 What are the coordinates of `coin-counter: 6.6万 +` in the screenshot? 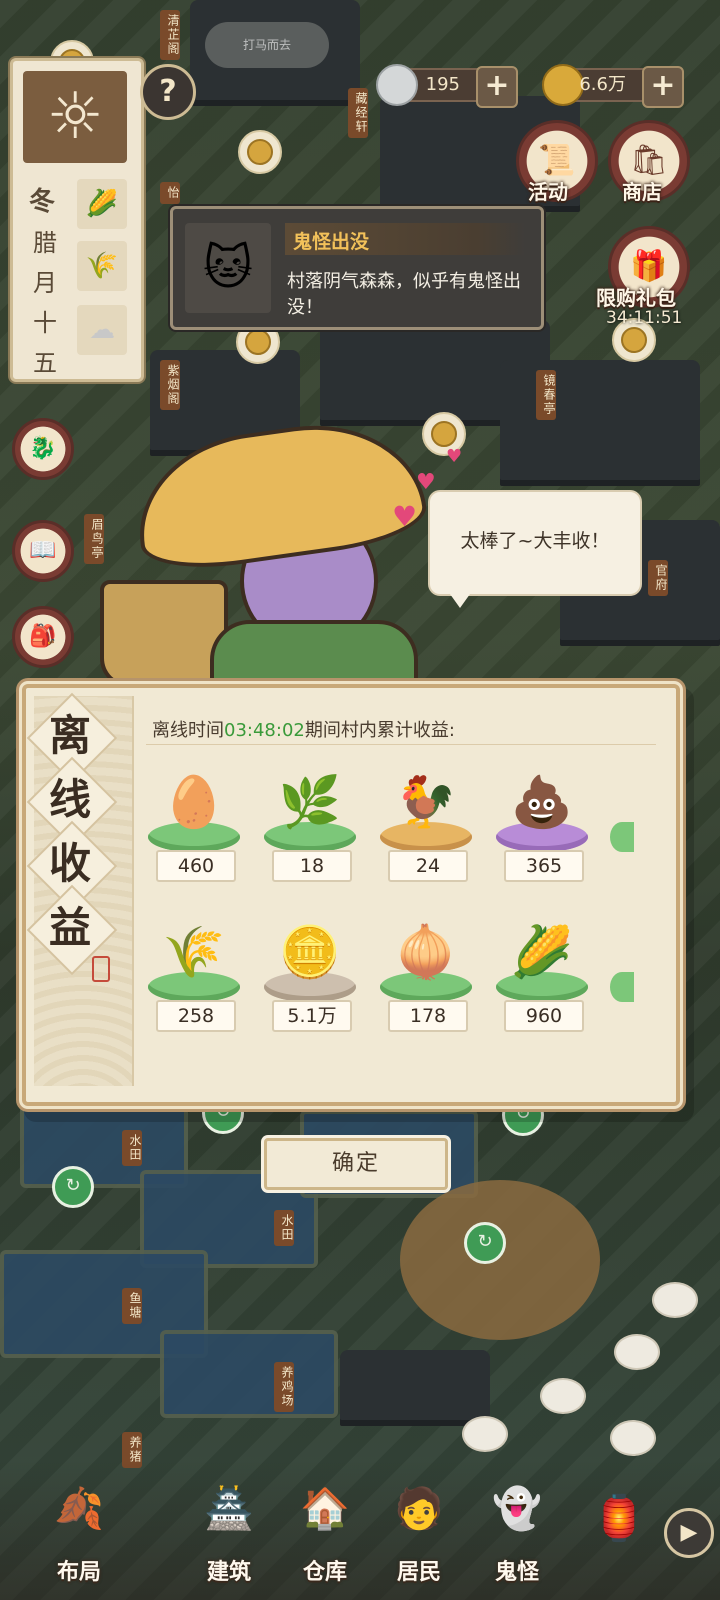 It's located at (613, 86).